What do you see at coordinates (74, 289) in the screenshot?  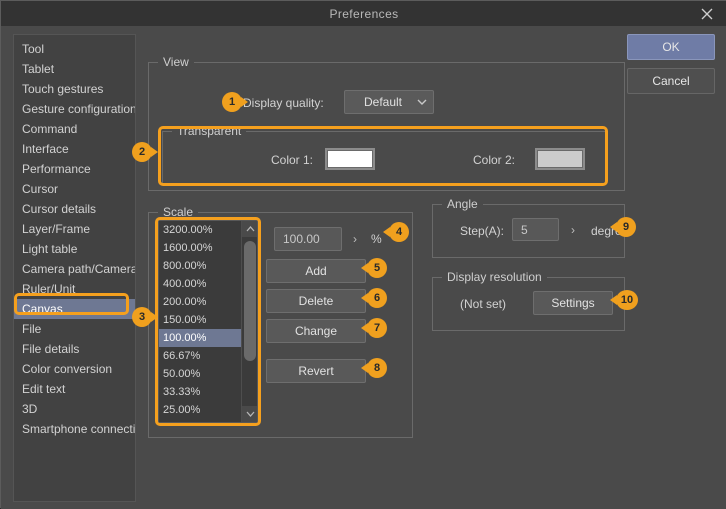 I see `sidebar-item-ruler-unit: Ruler/Unit` at bounding box center [74, 289].